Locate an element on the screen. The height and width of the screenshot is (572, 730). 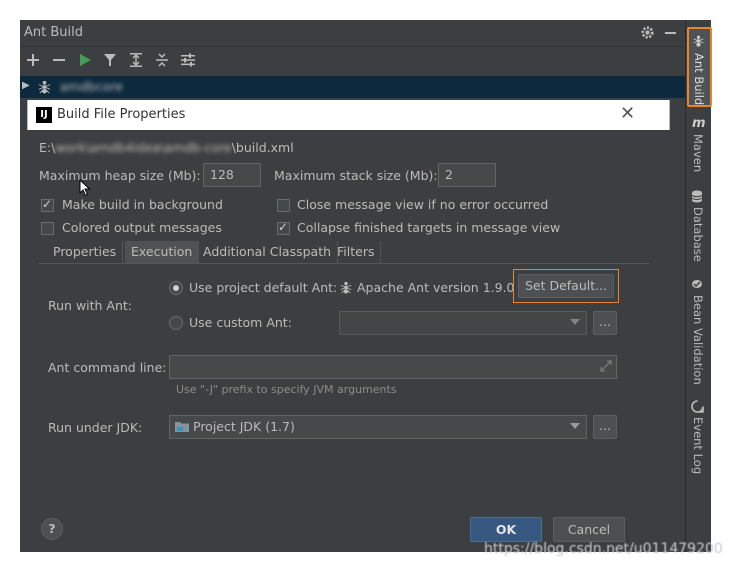
expand-icon is located at coordinates (606, 366).